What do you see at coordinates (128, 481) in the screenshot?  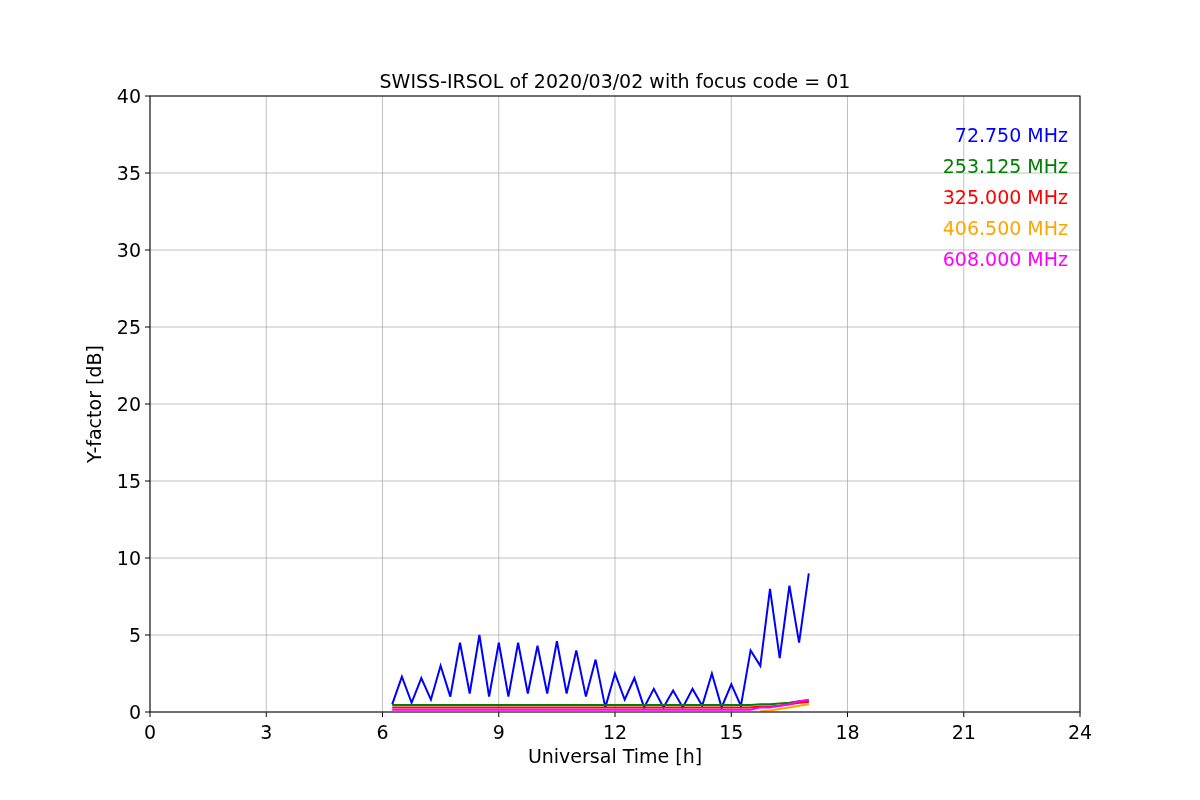 I see `y-tick-label: 15` at bounding box center [128, 481].